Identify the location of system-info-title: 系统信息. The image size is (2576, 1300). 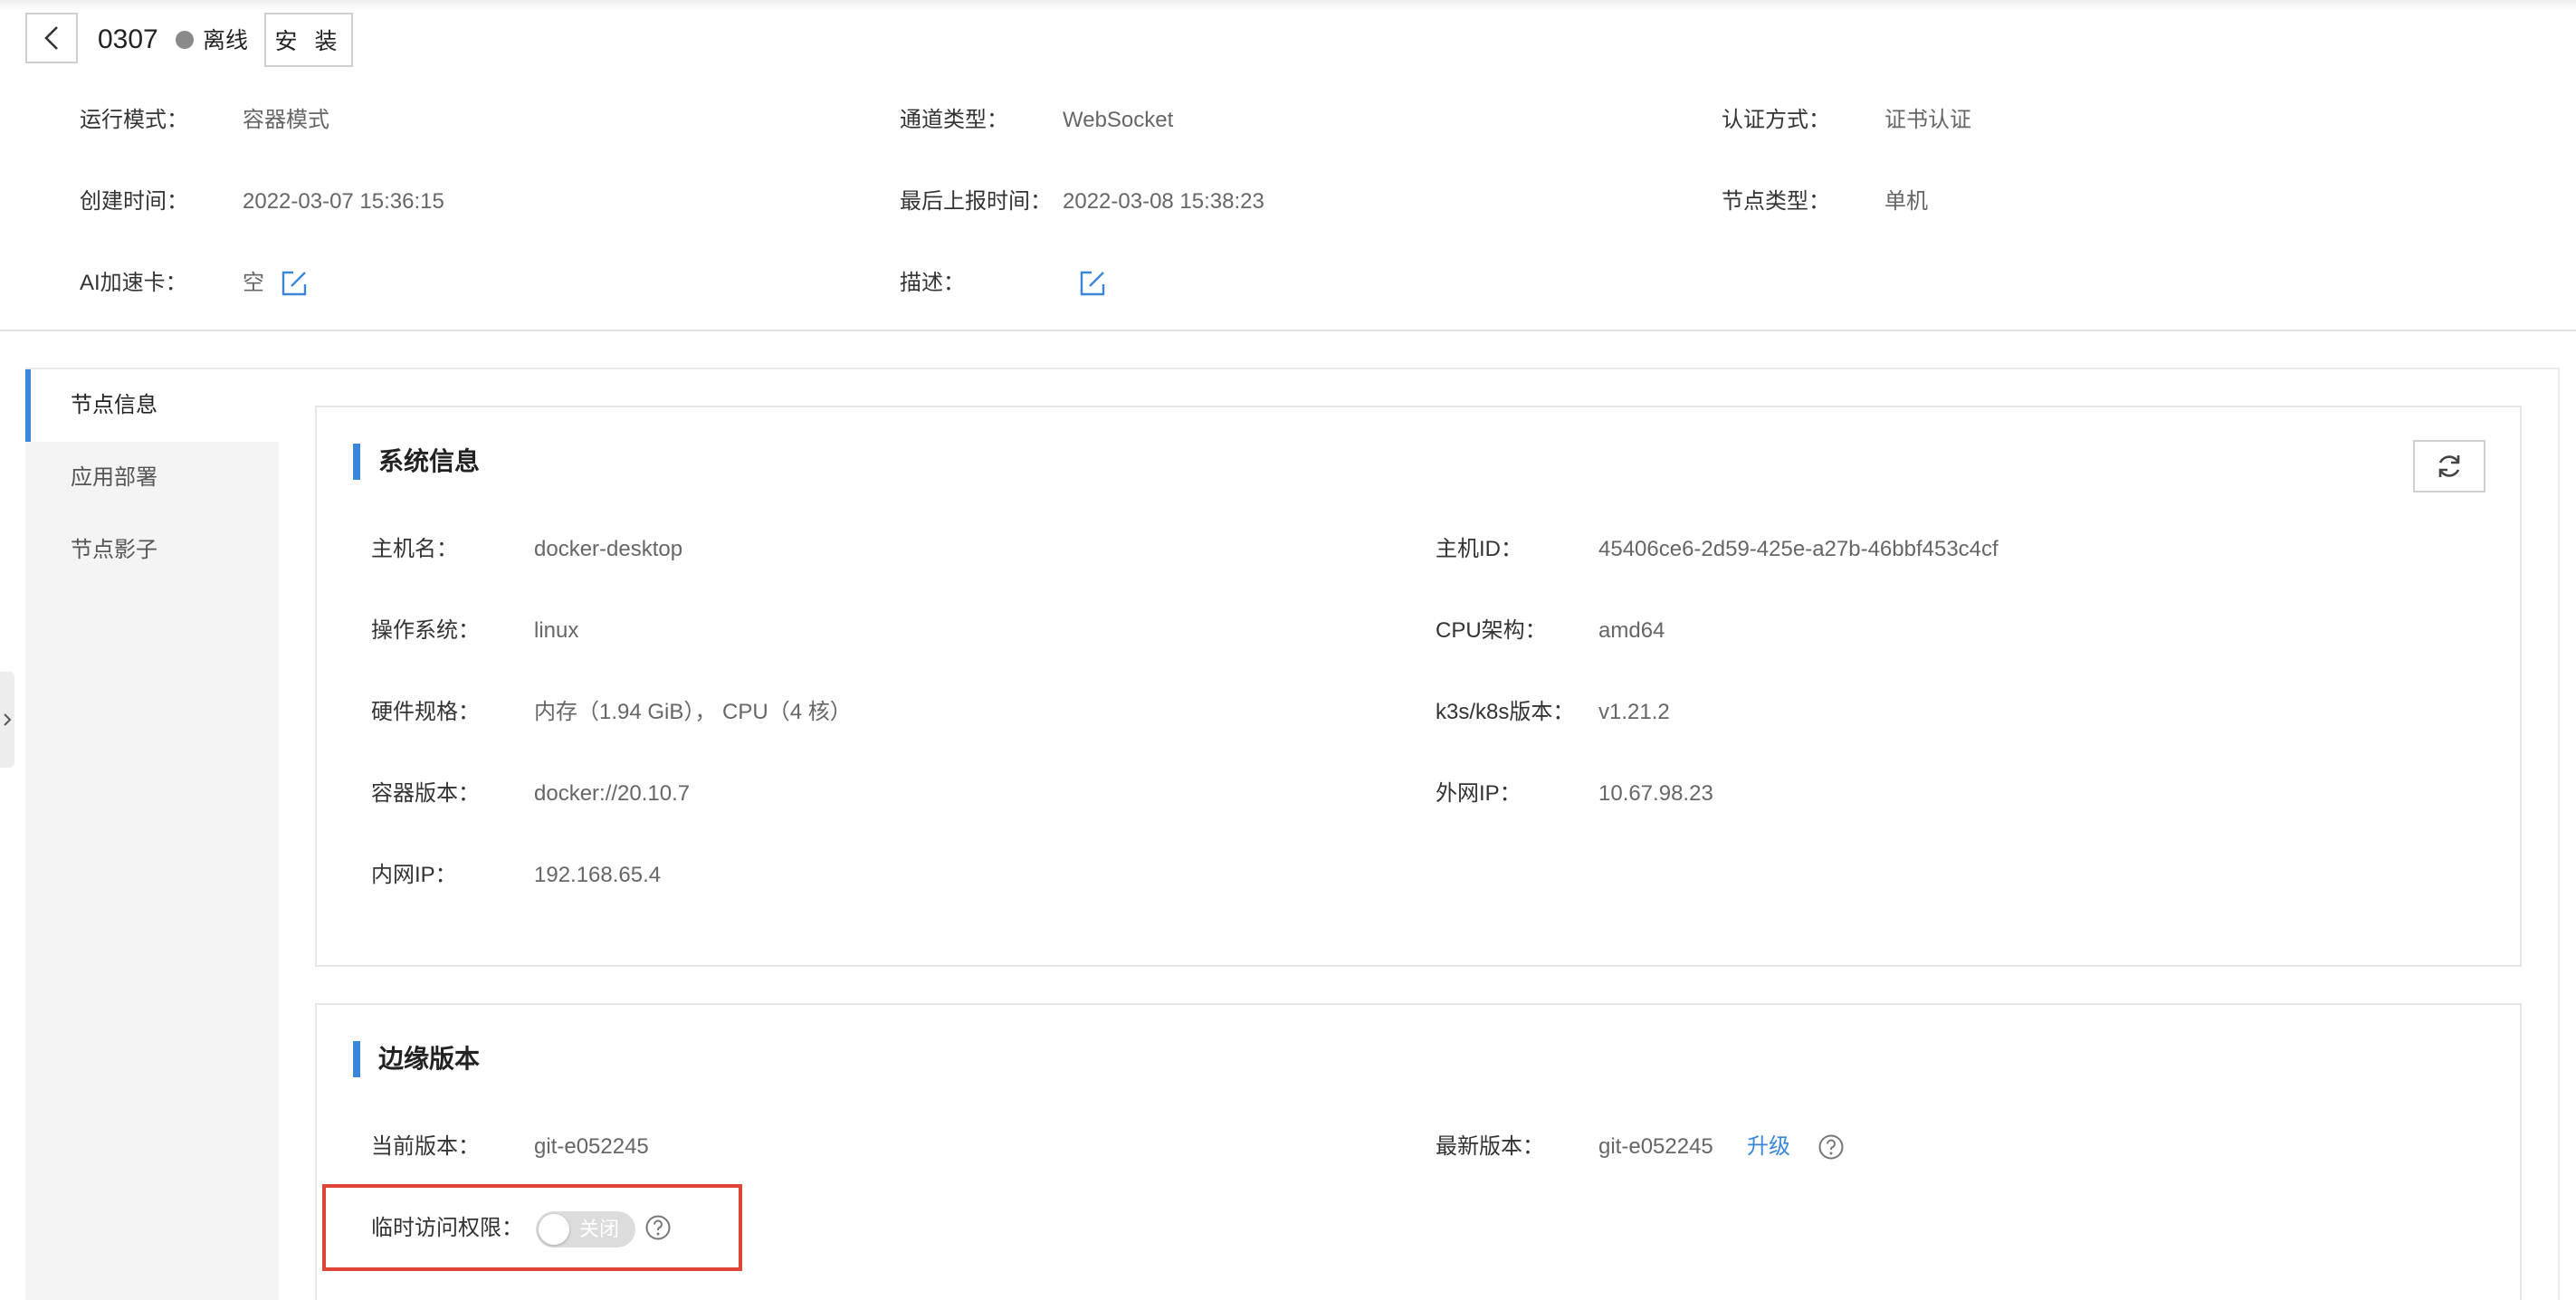
(430, 461).